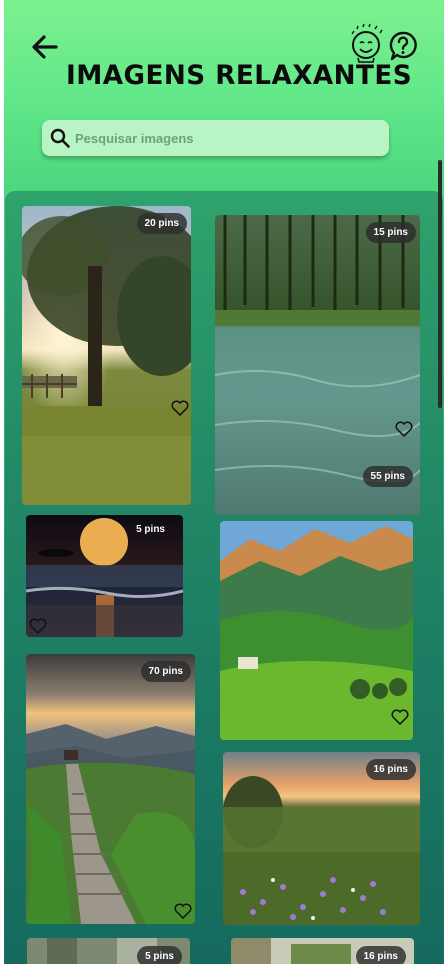 The image size is (448, 964). I want to click on search-icon, so click(60, 138).